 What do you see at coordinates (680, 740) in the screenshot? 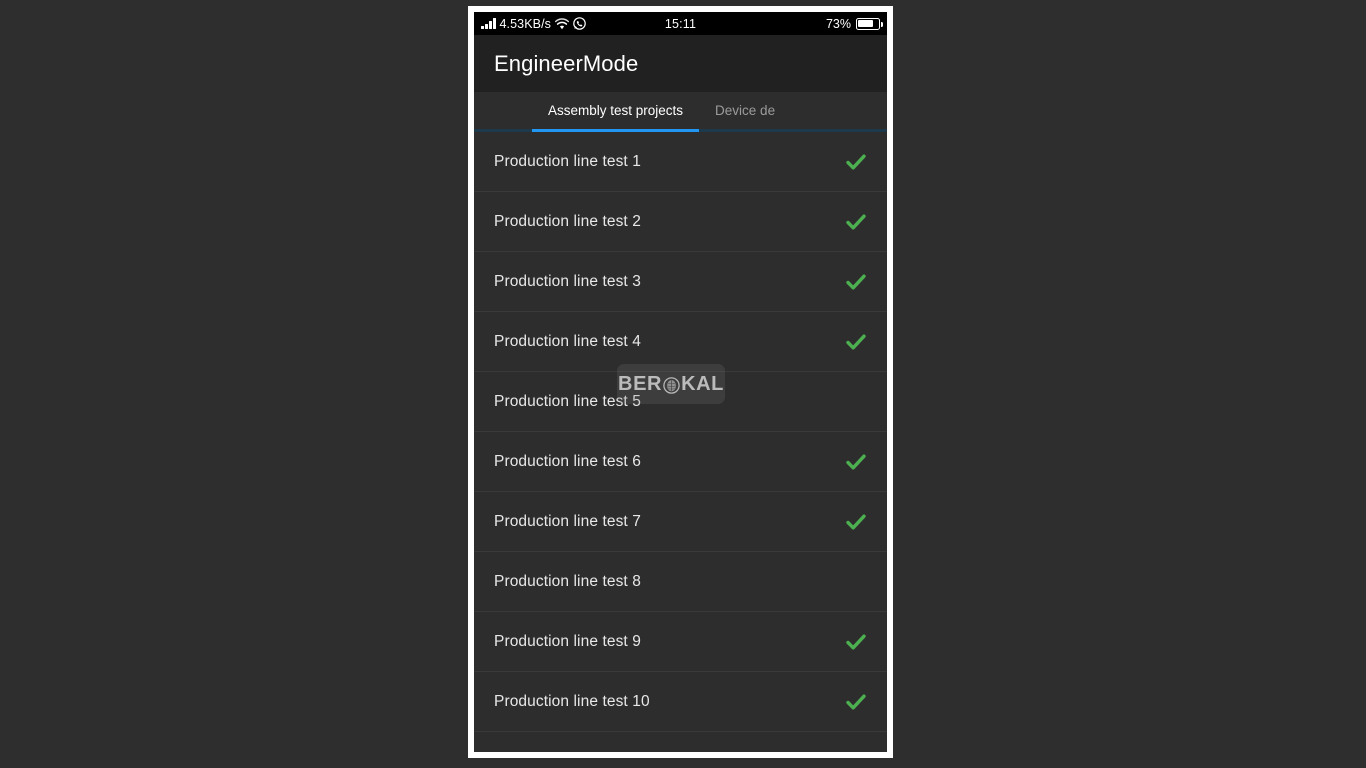
I see `list-item` at bounding box center [680, 740].